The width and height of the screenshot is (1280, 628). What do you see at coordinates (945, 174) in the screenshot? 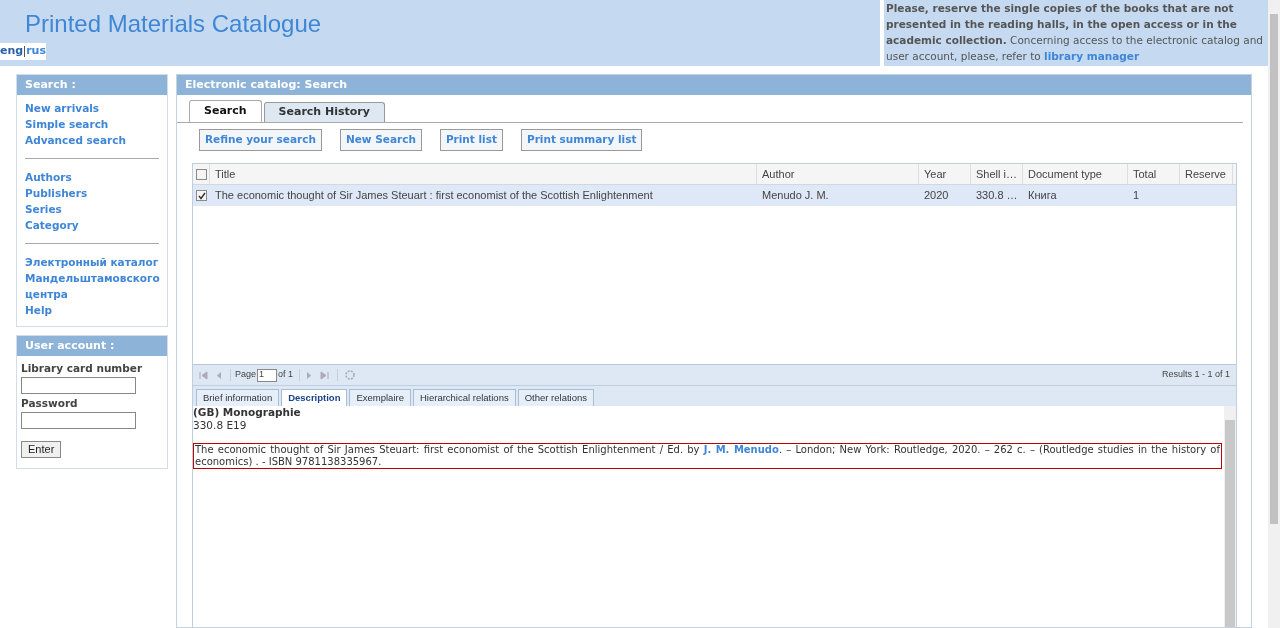
I see `column-header: Year` at bounding box center [945, 174].